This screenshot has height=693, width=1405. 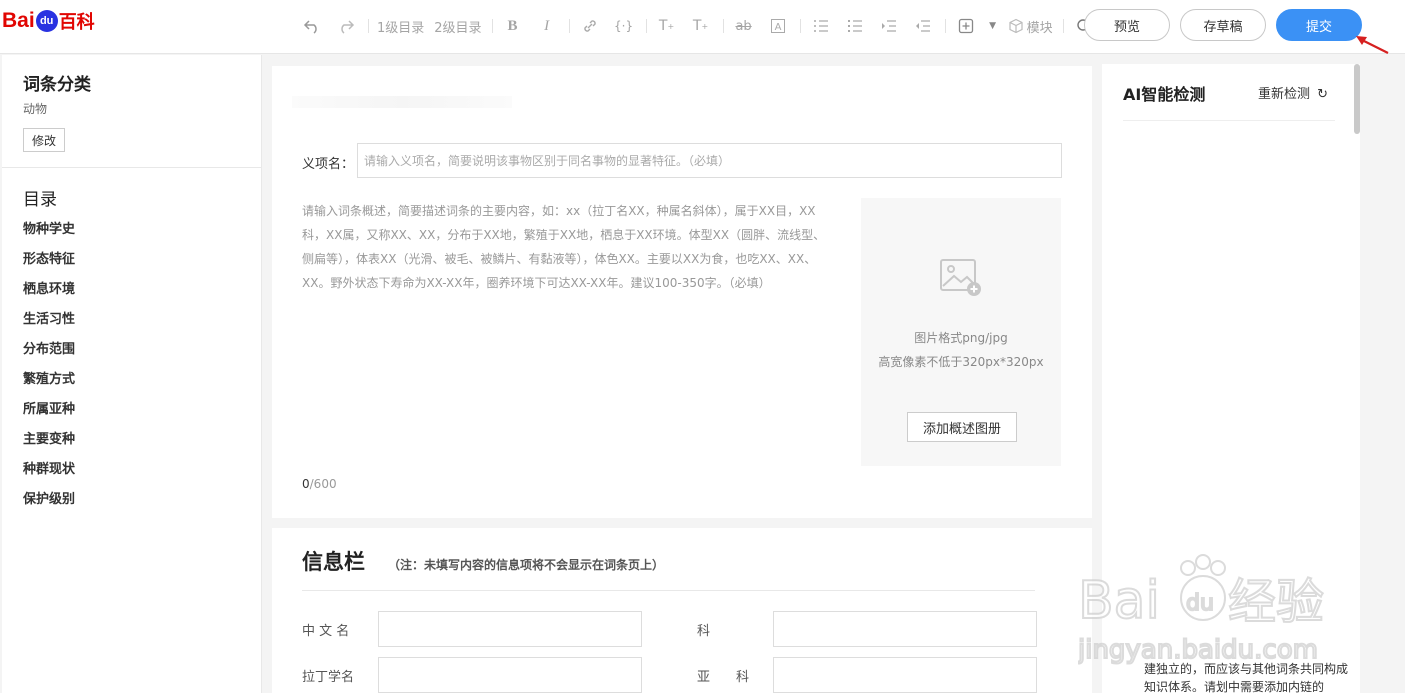 I want to click on outdent-icon, so click(x=923, y=26).